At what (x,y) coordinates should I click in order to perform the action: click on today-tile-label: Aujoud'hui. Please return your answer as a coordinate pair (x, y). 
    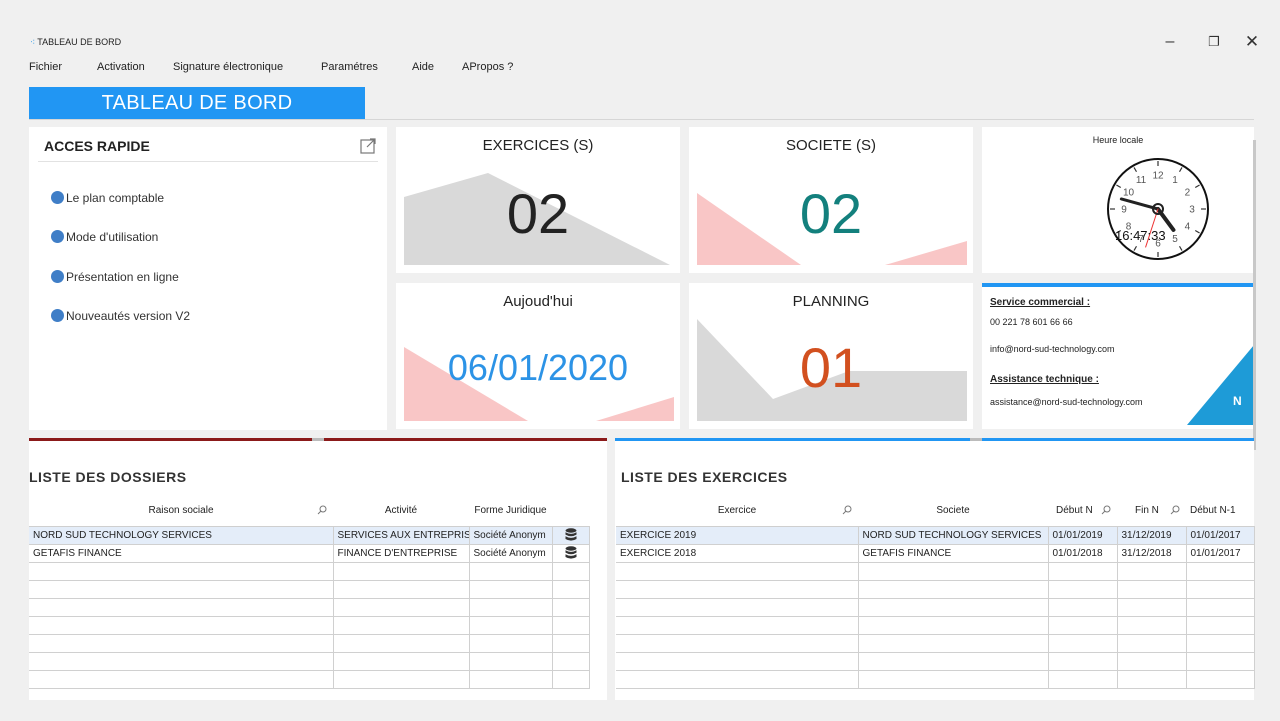
    Looking at the image, I should click on (538, 301).